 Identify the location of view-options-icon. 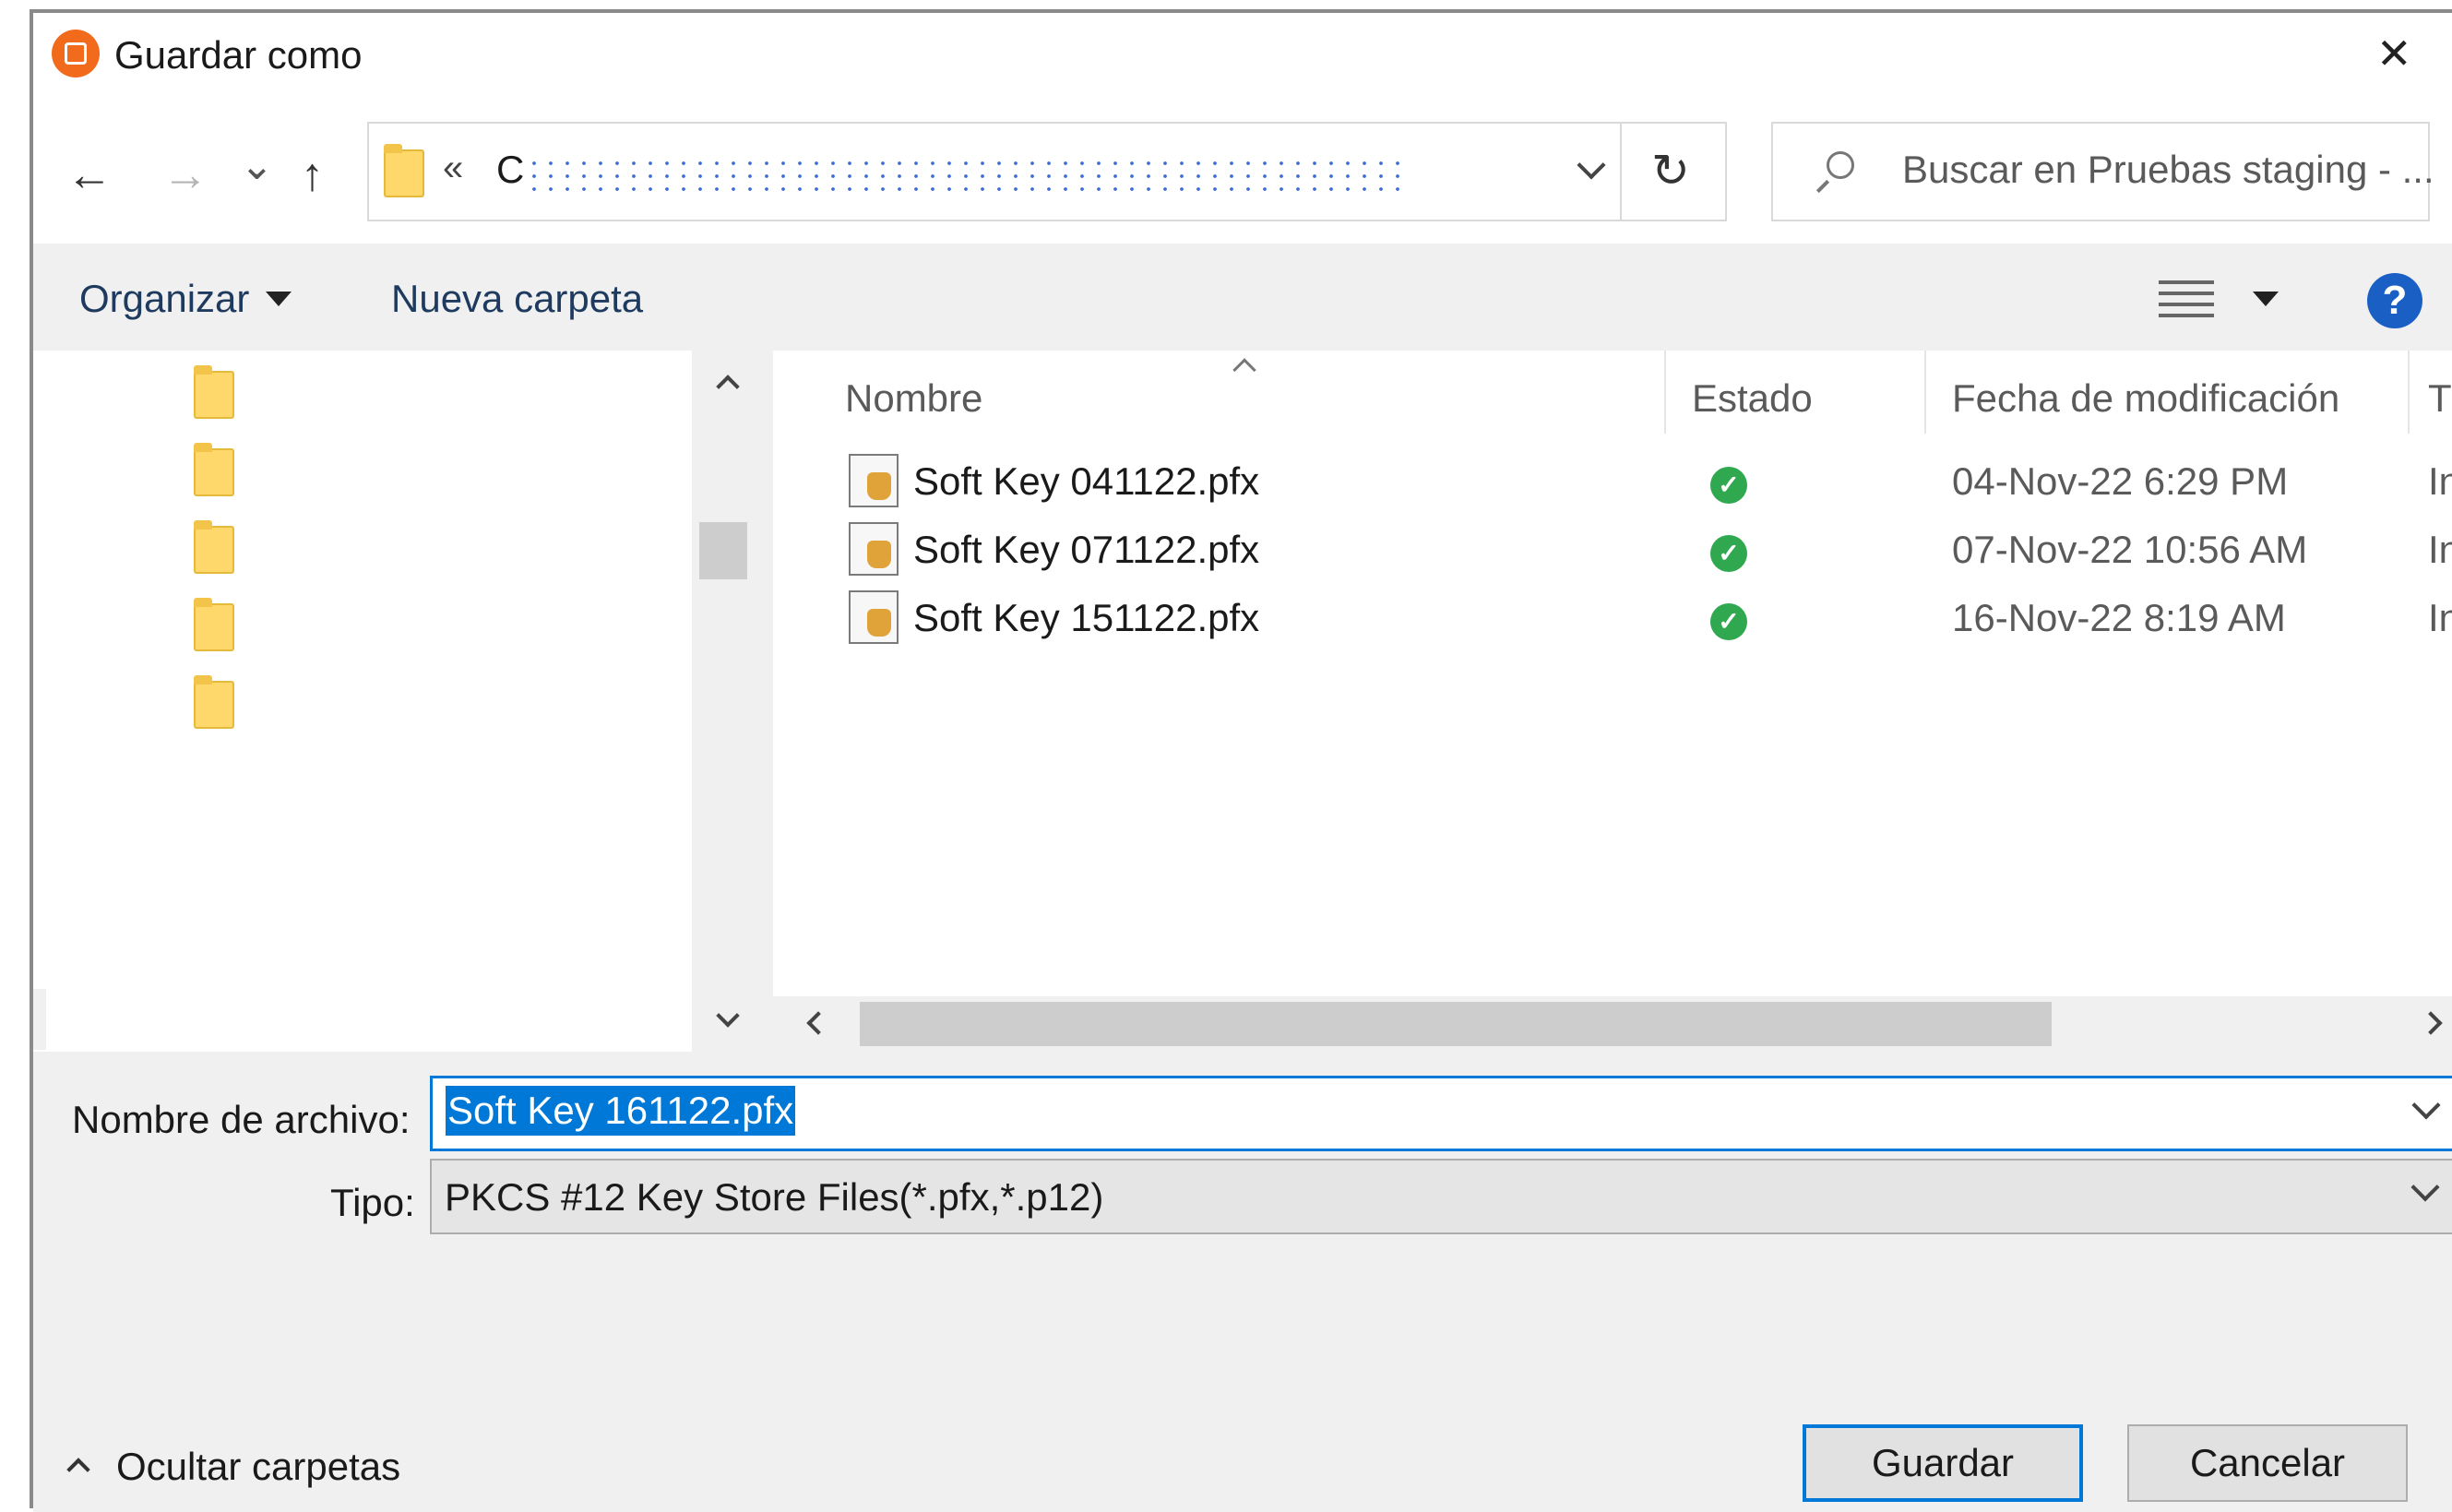
(2186, 300).